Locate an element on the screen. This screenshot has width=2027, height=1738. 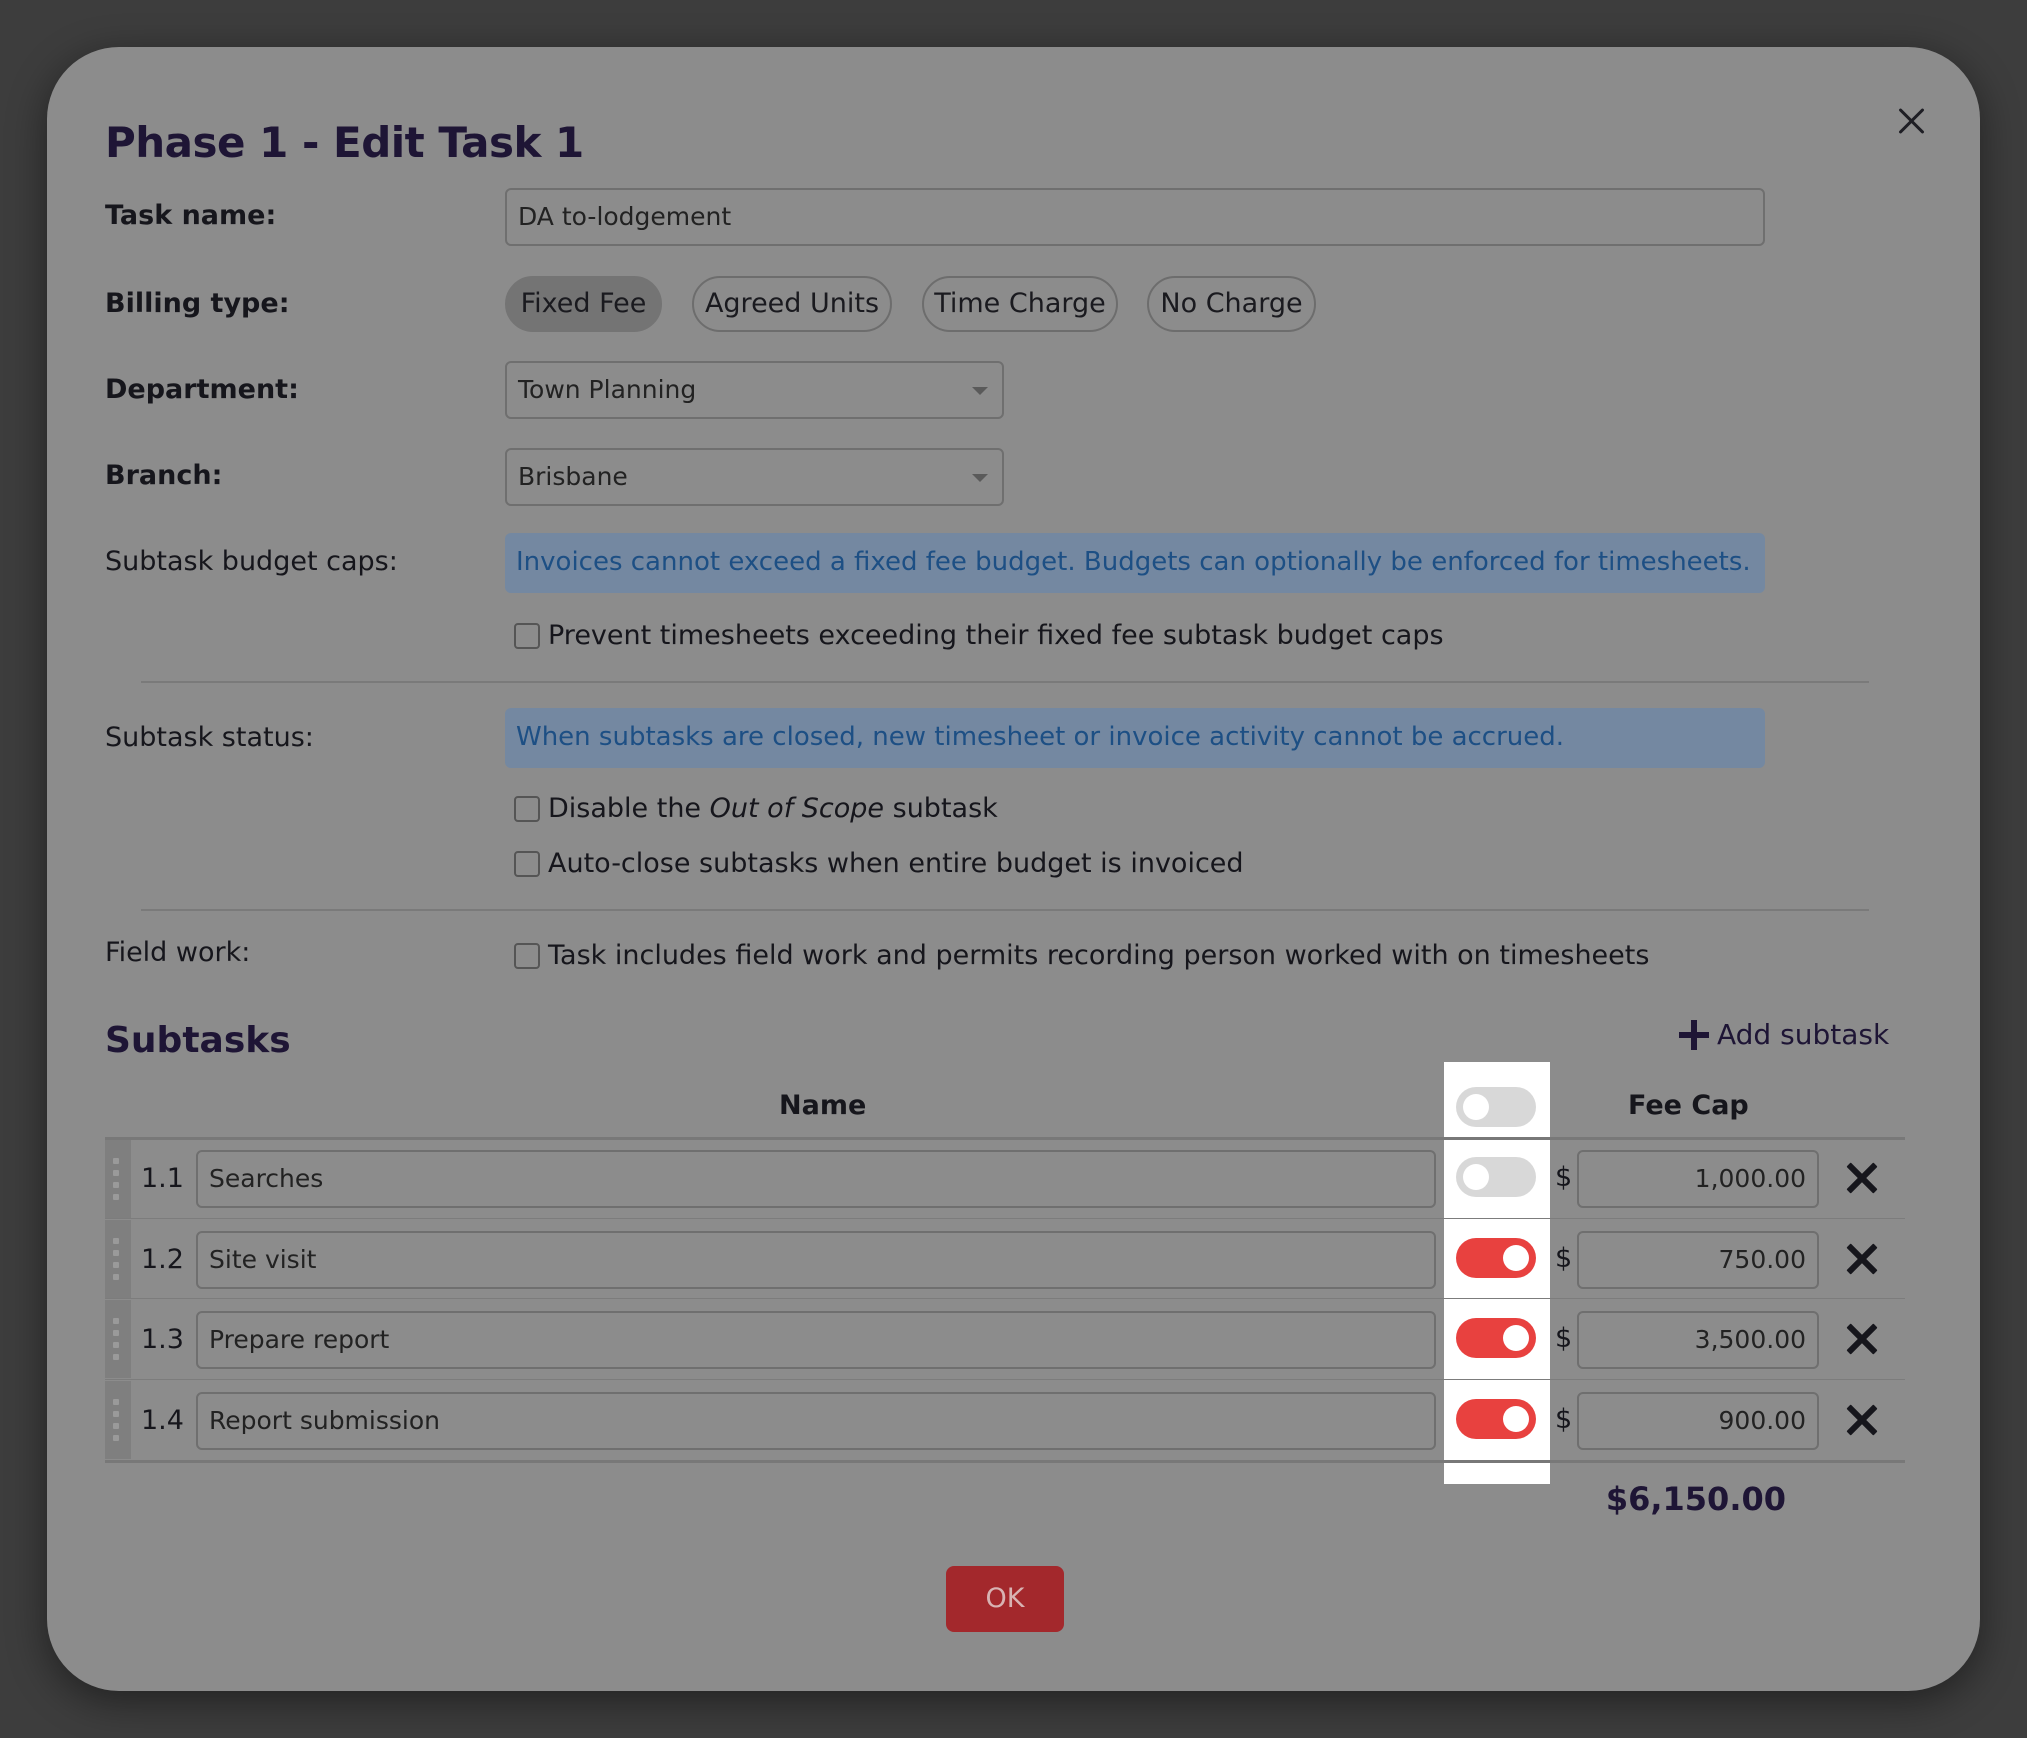
toggle-all-switch is located at coordinates (1496, 1107).